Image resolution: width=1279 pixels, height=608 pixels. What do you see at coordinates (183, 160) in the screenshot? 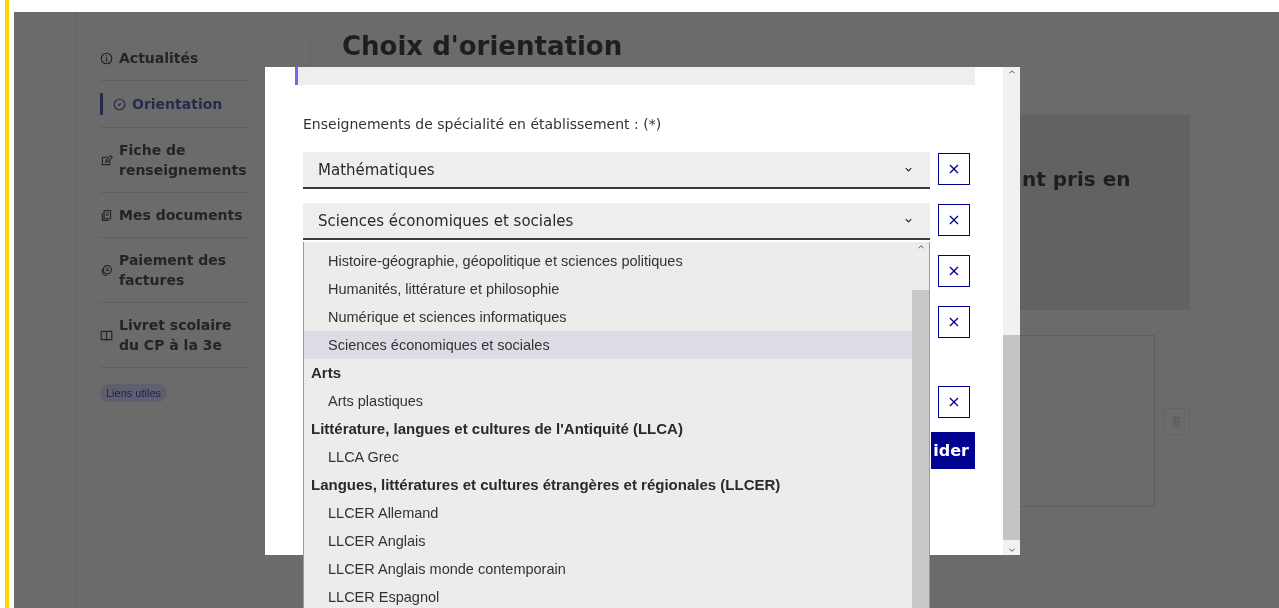
I see `sidebar-item-label: Fiche de renseignements` at bounding box center [183, 160].